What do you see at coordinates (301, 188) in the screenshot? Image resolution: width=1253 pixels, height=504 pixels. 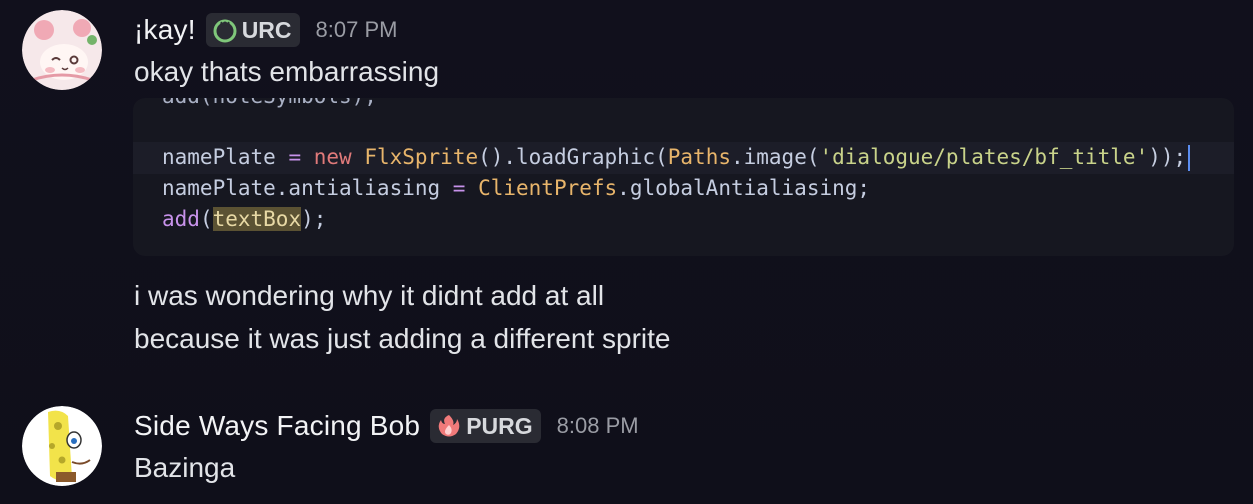 I see `code-token: namePlate.antialiasing` at bounding box center [301, 188].